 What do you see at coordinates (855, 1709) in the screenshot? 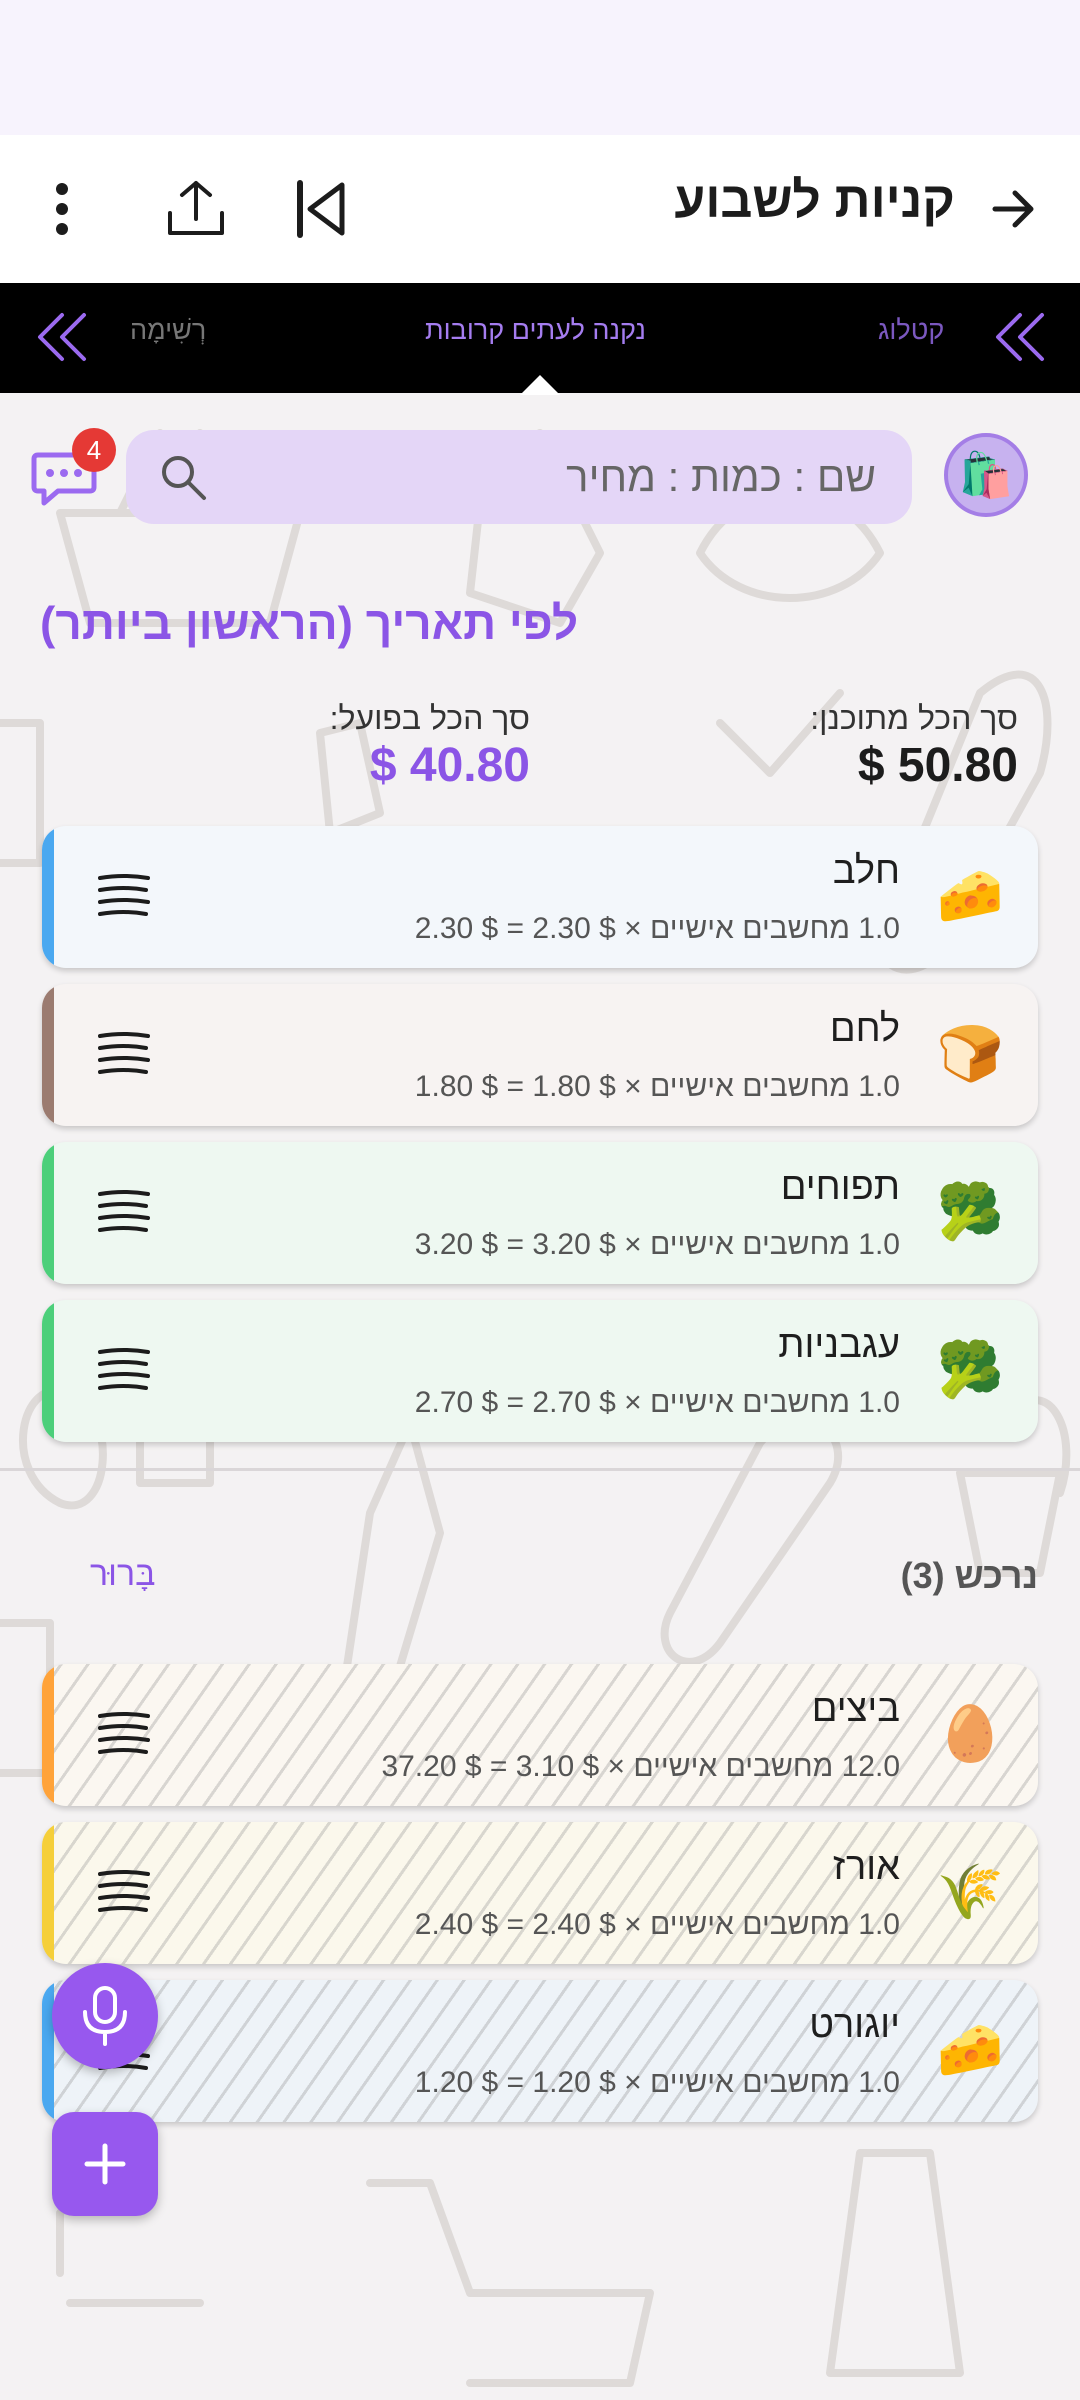
I see `item-name: ביצים` at bounding box center [855, 1709].